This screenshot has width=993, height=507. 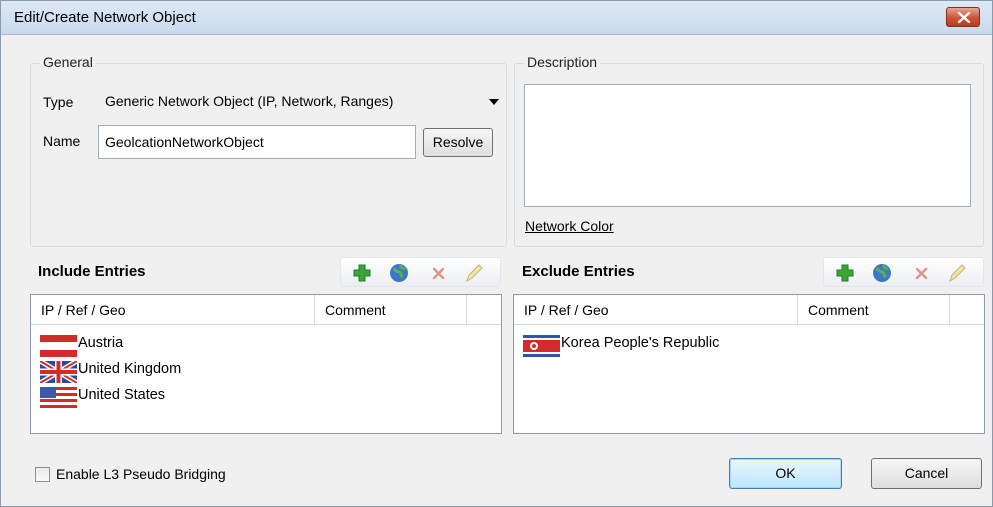 I want to click on list-item: United States, so click(x=240, y=398).